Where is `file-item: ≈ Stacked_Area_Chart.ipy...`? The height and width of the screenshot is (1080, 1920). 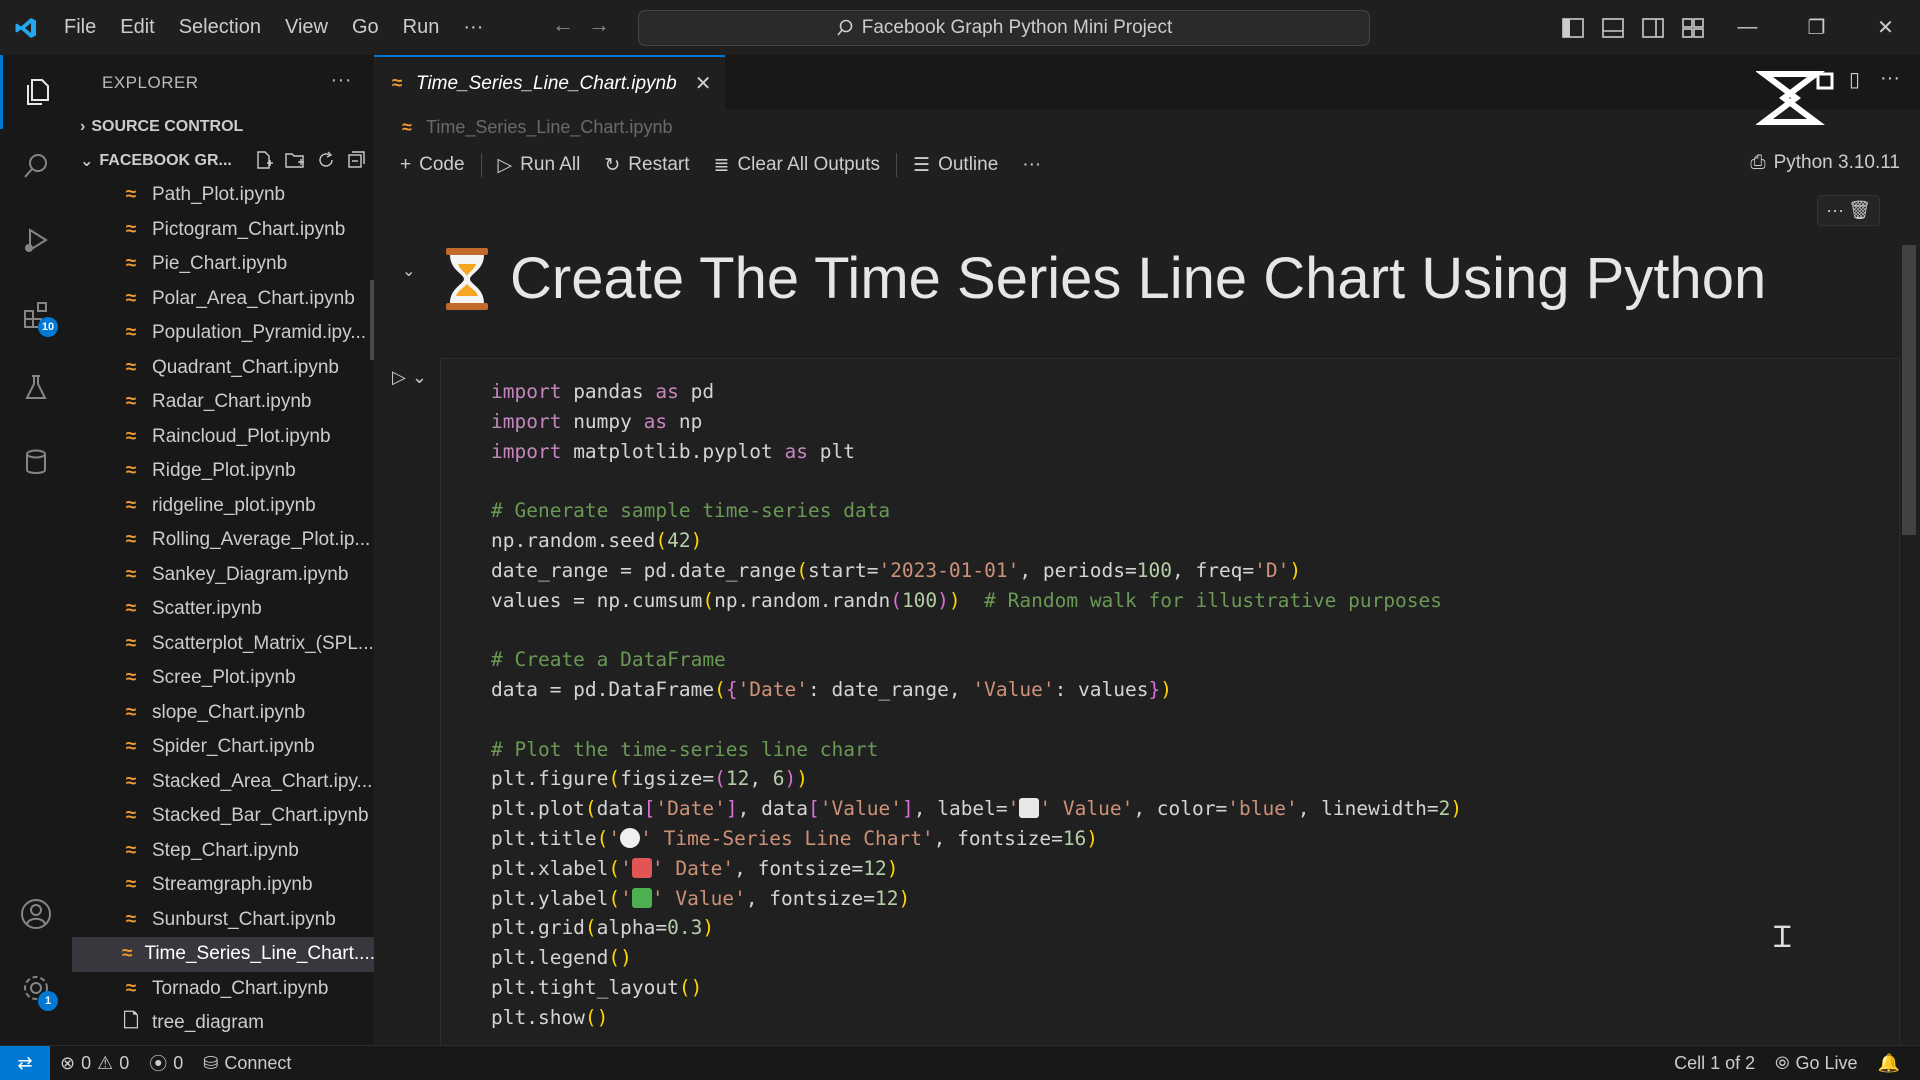
file-item: ≈ Stacked_Area_Chart.ipy... is located at coordinates (223, 782).